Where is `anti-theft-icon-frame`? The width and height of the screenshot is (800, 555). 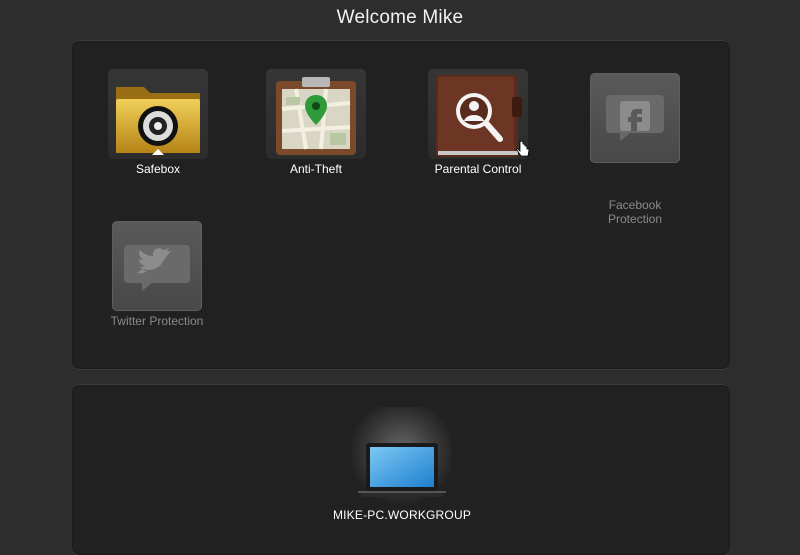 anti-theft-icon-frame is located at coordinates (316, 114).